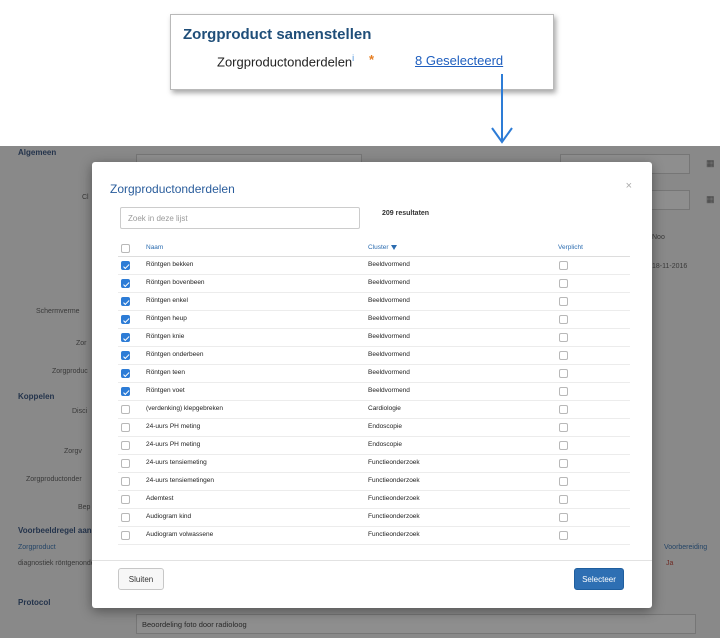  I want to click on column-header-verplicht: Verplicht, so click(570, 247).